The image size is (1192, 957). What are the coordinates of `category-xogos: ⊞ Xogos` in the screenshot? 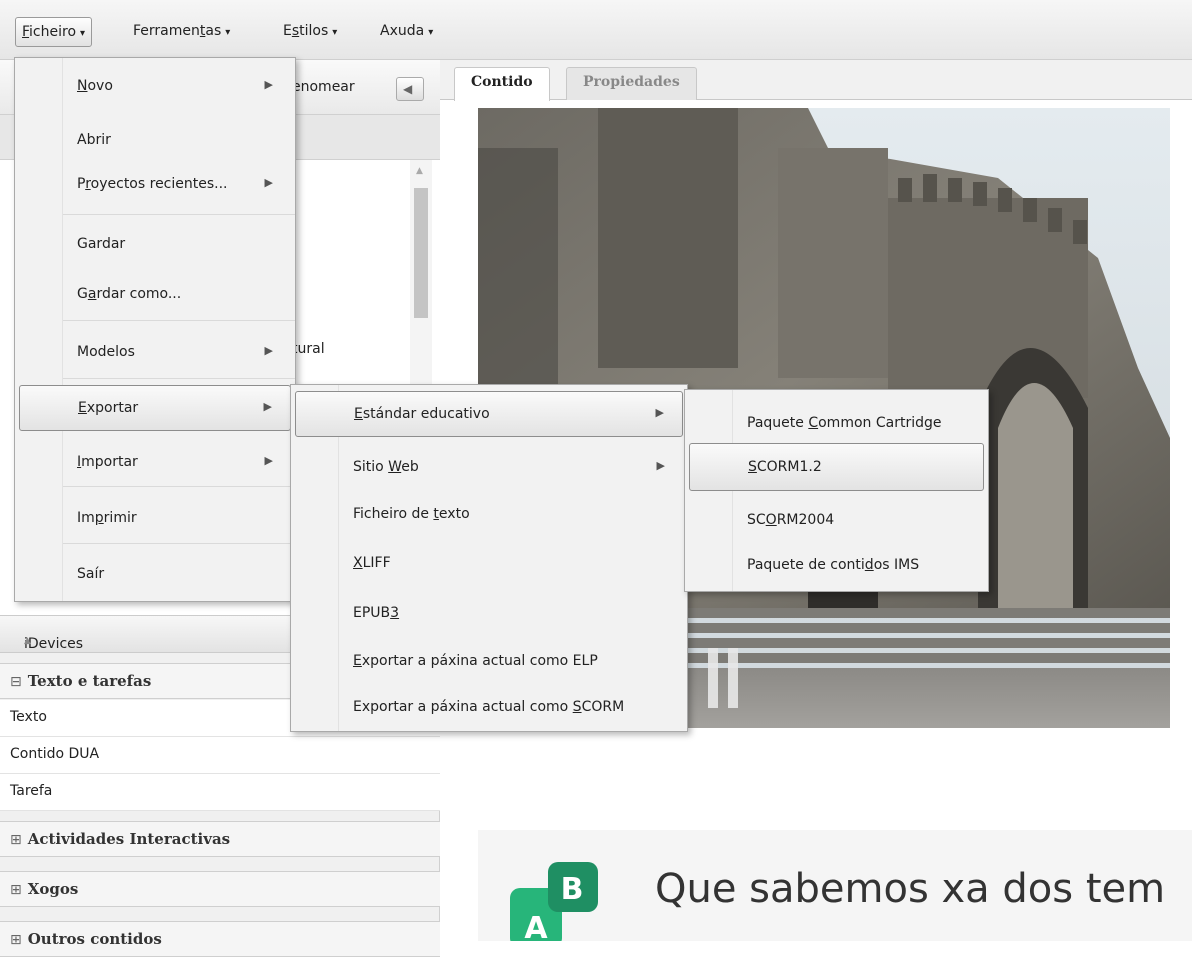 It's located at (220, 889).